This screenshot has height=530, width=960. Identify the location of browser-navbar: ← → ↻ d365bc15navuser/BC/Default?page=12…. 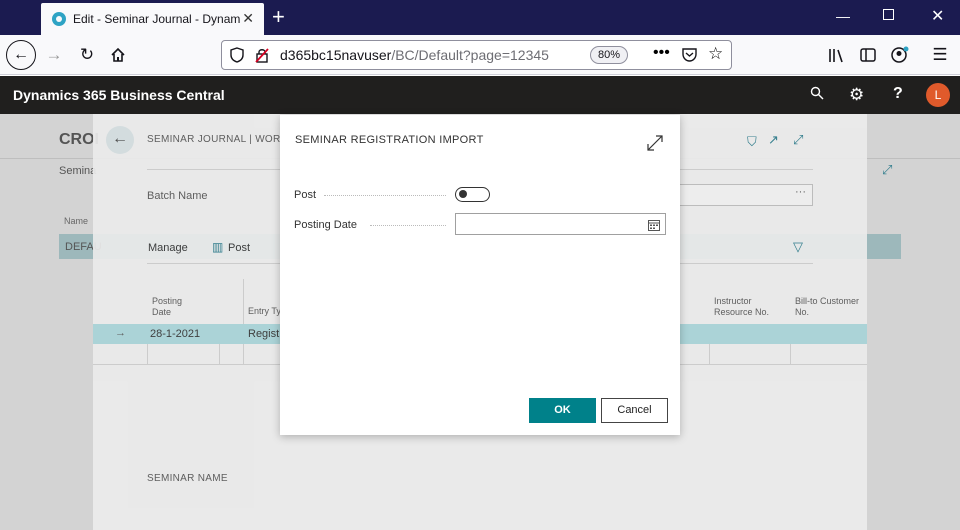
(480, 55).